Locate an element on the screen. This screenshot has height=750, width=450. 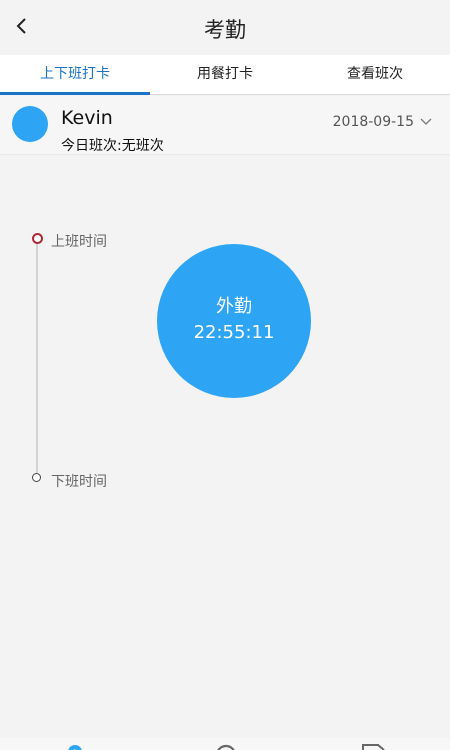
nav-punch is located at coordinates (75, 746).